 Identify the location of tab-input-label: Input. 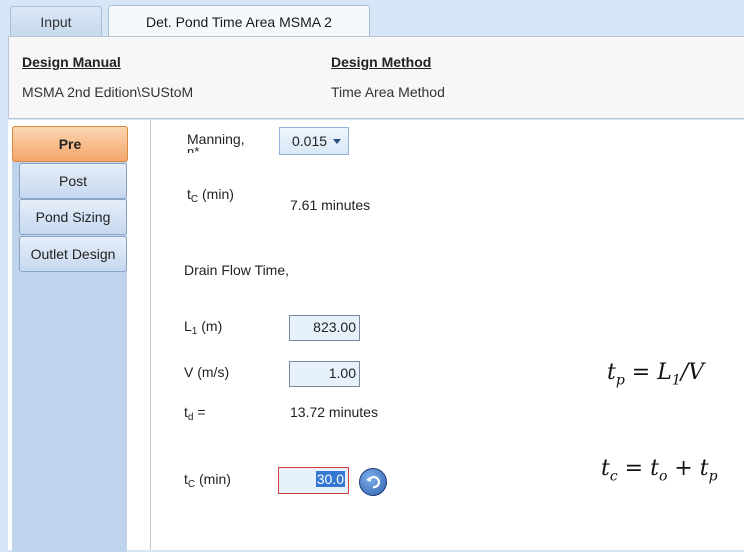
(56, 21).